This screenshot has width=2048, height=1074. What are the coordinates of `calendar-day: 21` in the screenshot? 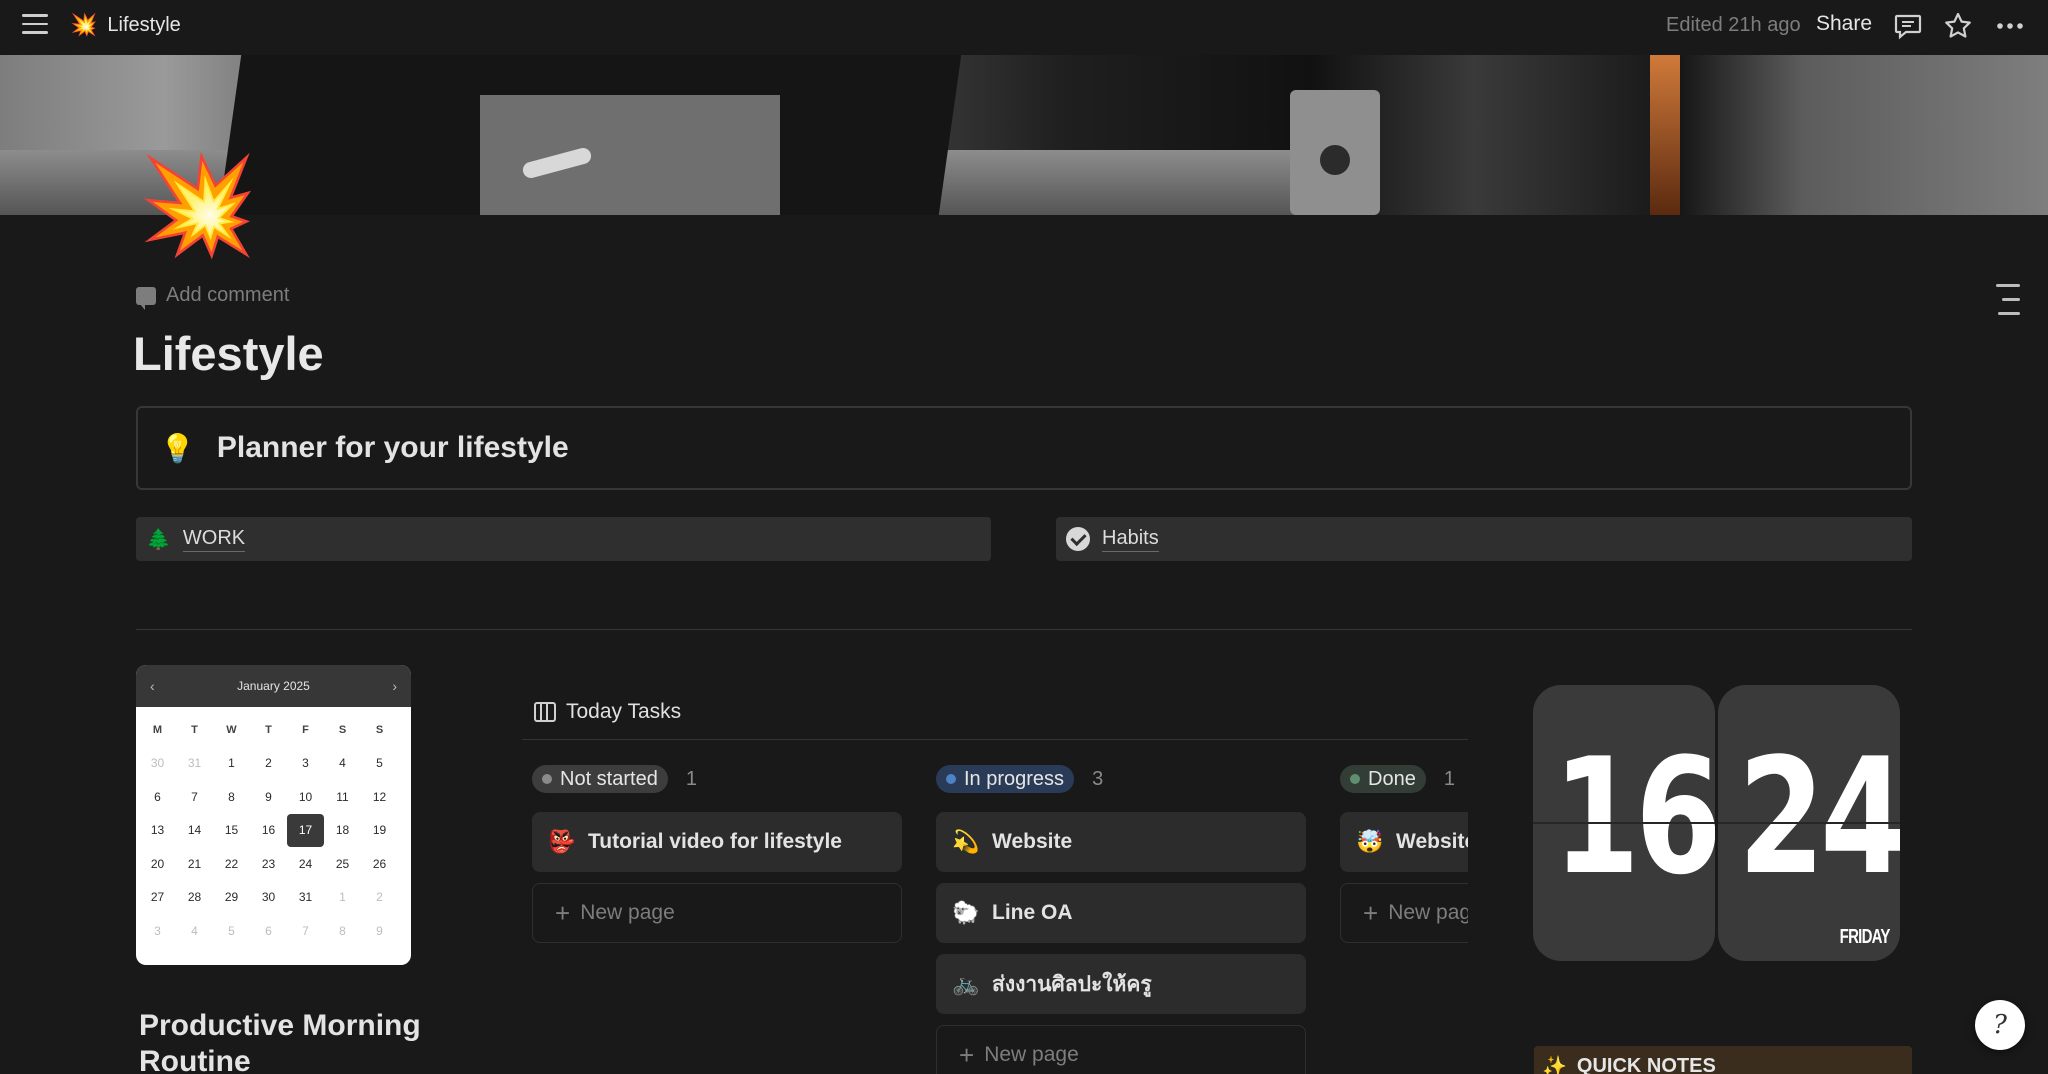 It's located at (194, 864).